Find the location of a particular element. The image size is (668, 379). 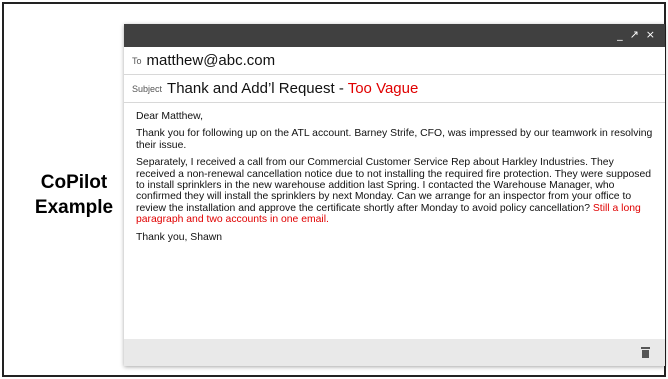

signoff: Thank you, Shawn is located at coordinates (179, 237).